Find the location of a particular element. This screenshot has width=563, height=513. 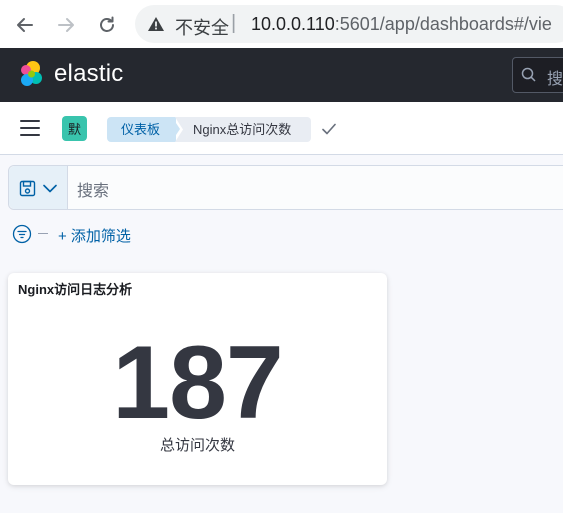

reload-button is located at coordinates (107, 25).